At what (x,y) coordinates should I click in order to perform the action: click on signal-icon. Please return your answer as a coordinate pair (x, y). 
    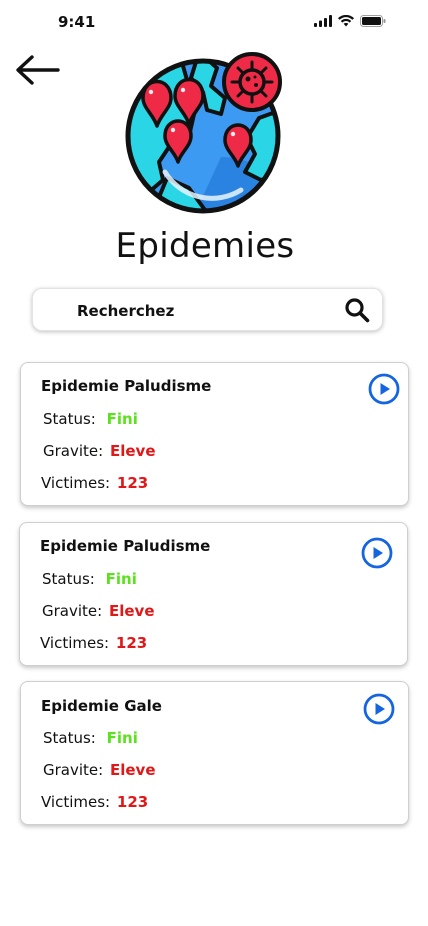
    Looking at the image, I should click on (323, 21).